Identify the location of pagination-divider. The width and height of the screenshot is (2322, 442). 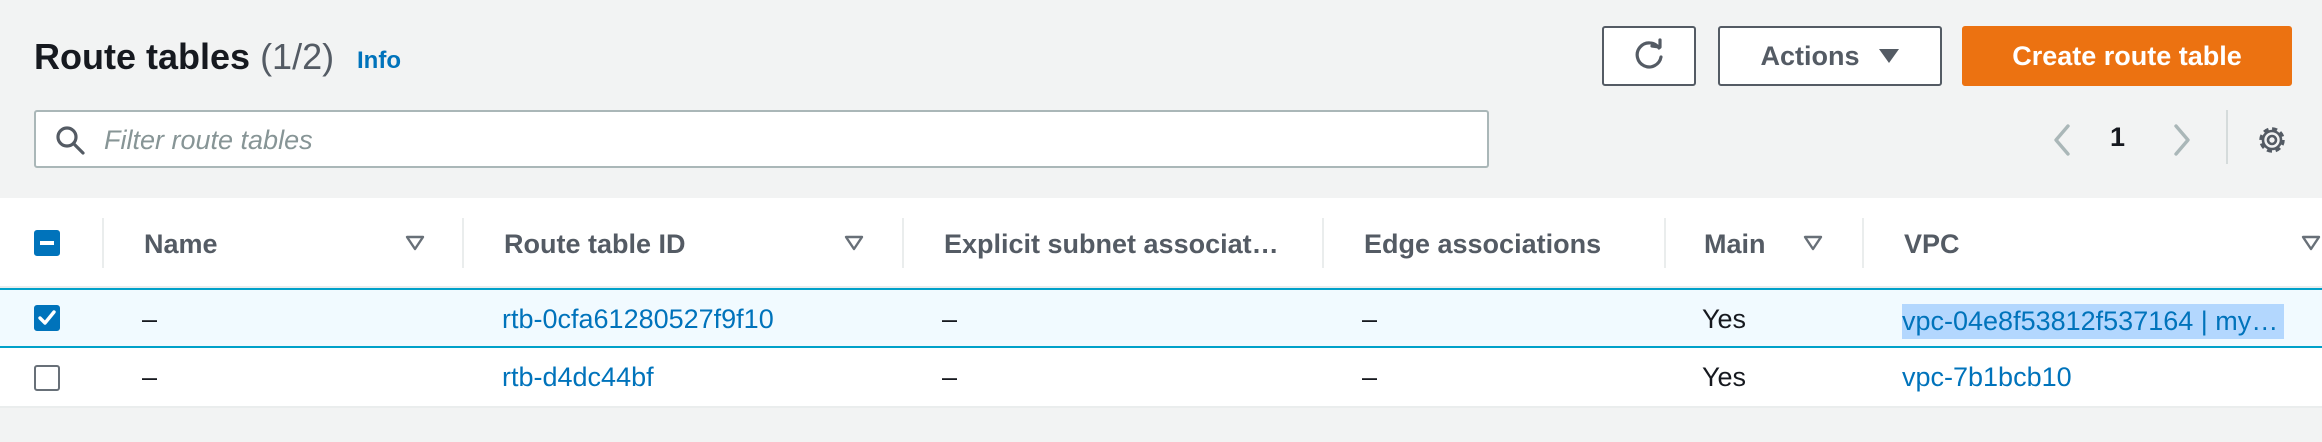
(2227, 137).